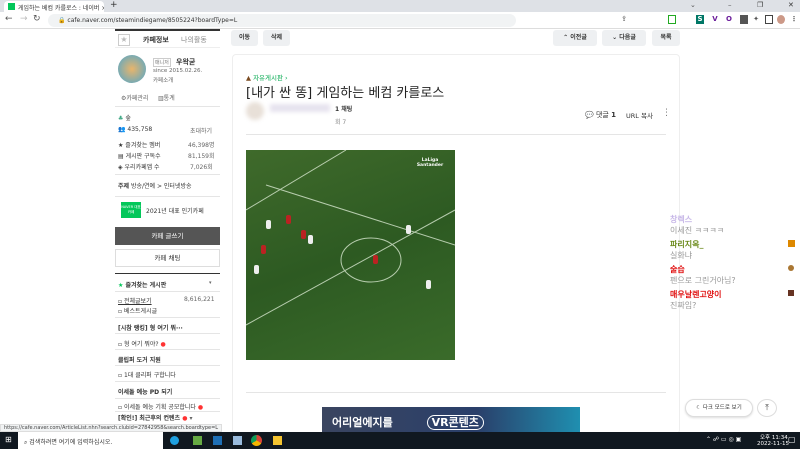  Describe the element at coordinates (343, 108) in the screenshot. I see `author-chat-link: 1 채팅` at that location.